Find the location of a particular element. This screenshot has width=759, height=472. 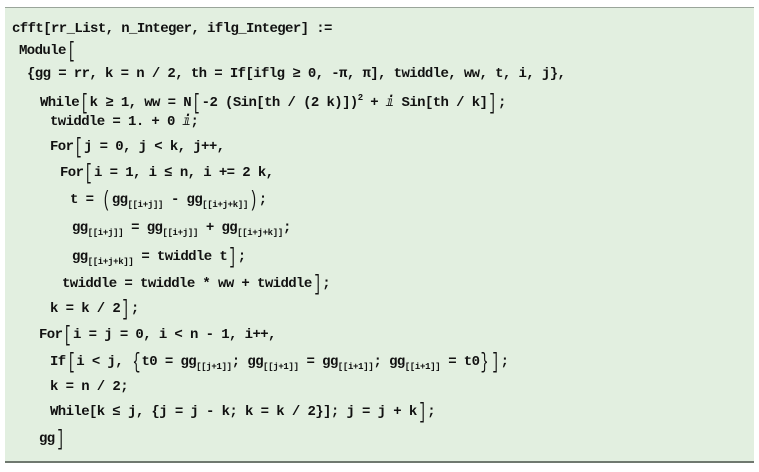

code-line: twiddle = 1. + 0 ⅈ; is located at coordinates (124, 122).